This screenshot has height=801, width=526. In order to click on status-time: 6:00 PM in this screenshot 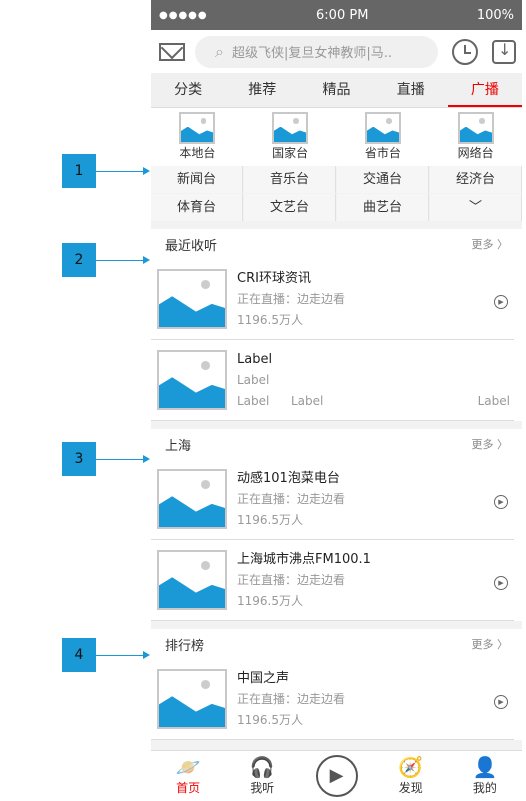, I will do `click(342, 15)`.